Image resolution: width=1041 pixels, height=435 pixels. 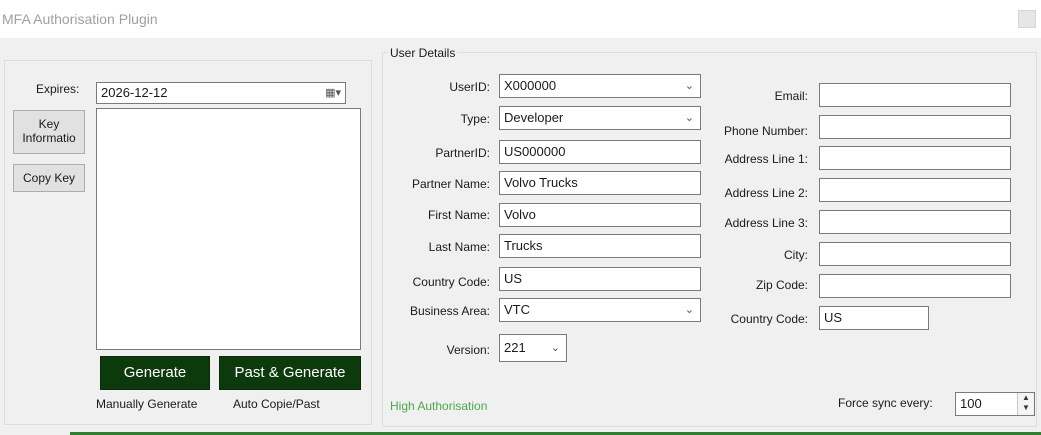 I want to click on version-label: Version:, so click(x=468, y=350).